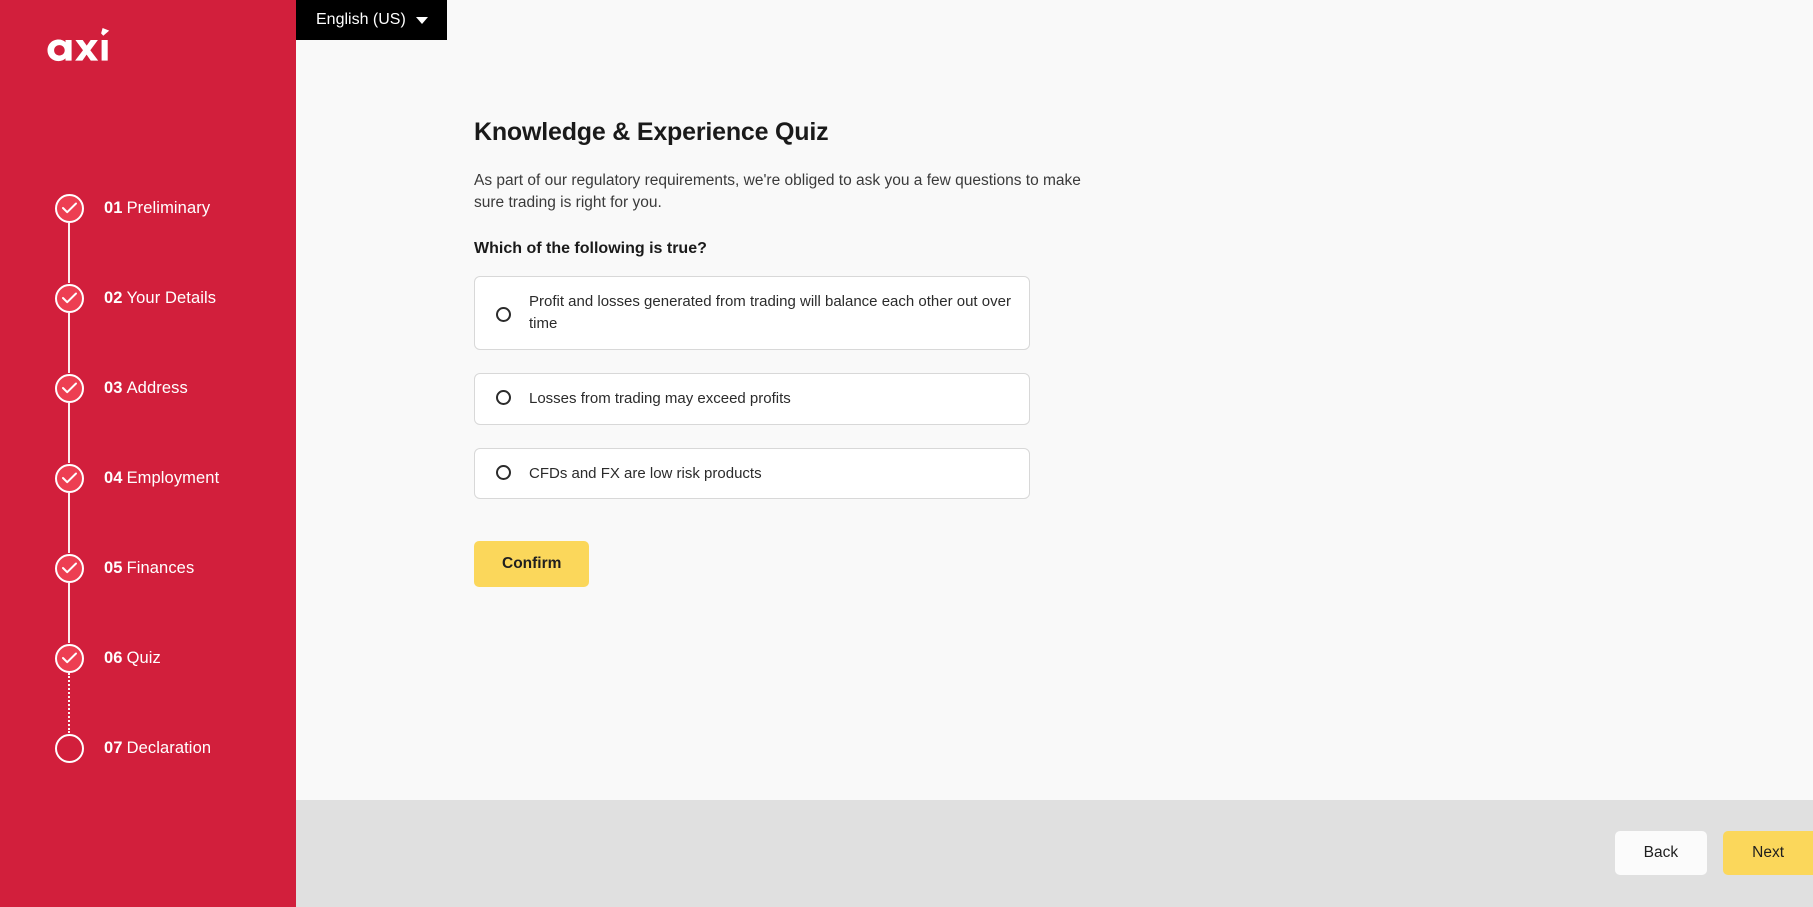 The image size is (1813, 907). What do you see at coordinates (113, 657) in the screenshot?
I see `step-number: 06` at bounding box center [113, 657].